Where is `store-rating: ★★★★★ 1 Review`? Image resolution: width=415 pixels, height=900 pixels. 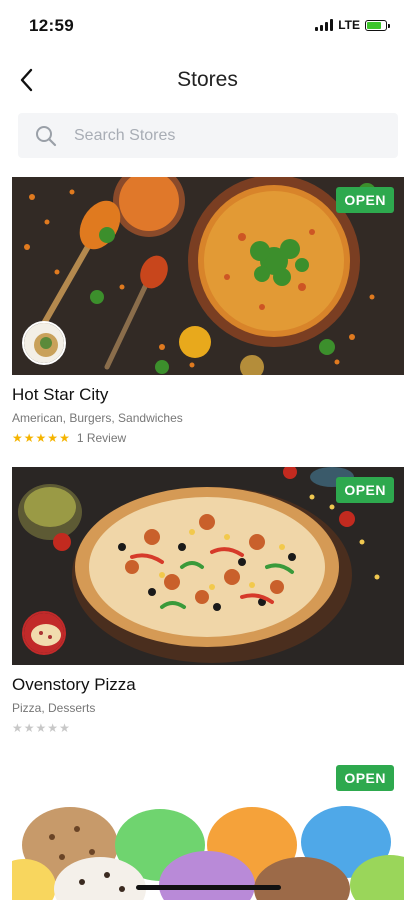
store-rating: ★★★★★ 1 Review is located at coordinates (208, 438).